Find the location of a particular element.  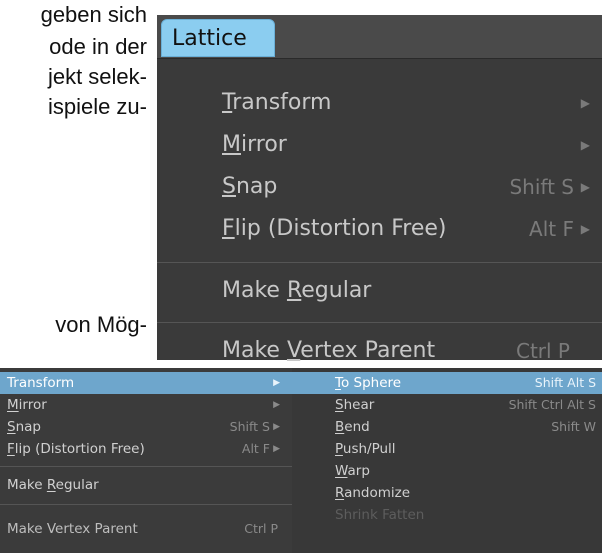

item-label: arp is located at coordinates (358, 471).